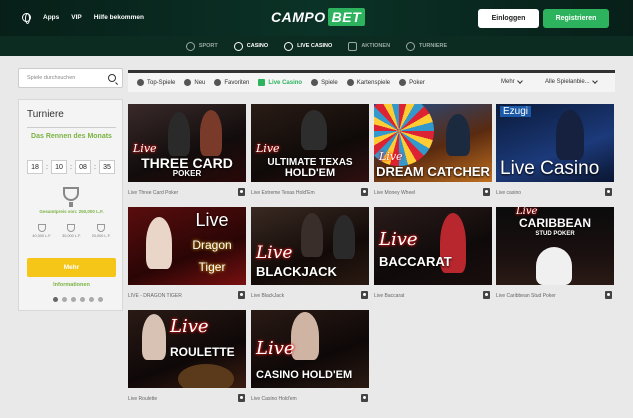 This screenshot has width=633, height=418. What do you see at coordinates (280, 82) in the screenshot?
I see `filter-live-casino: Live Casino` at bounding box center [280, 82].